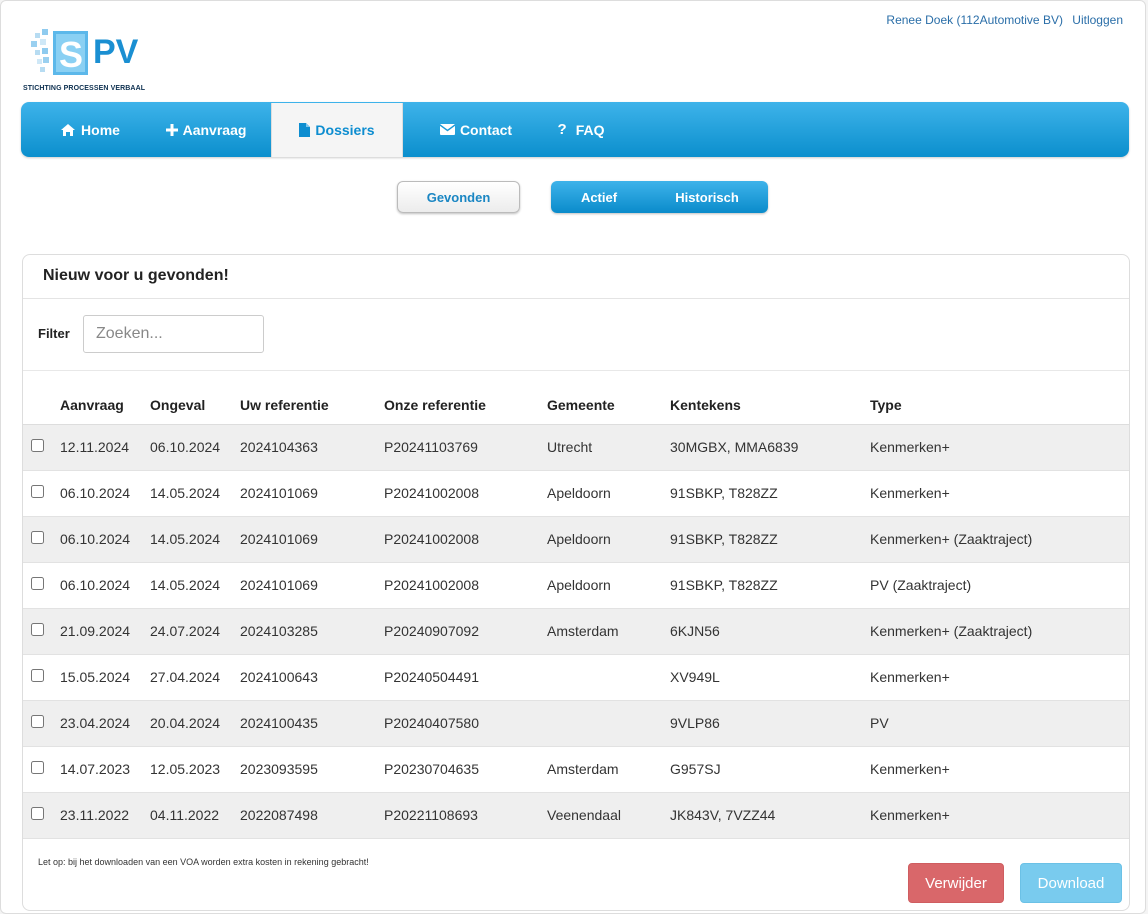 This screenshot has width=1148, height=914. I want to click on cell-aanvraag: 23.11.2022, so click(105, 815).